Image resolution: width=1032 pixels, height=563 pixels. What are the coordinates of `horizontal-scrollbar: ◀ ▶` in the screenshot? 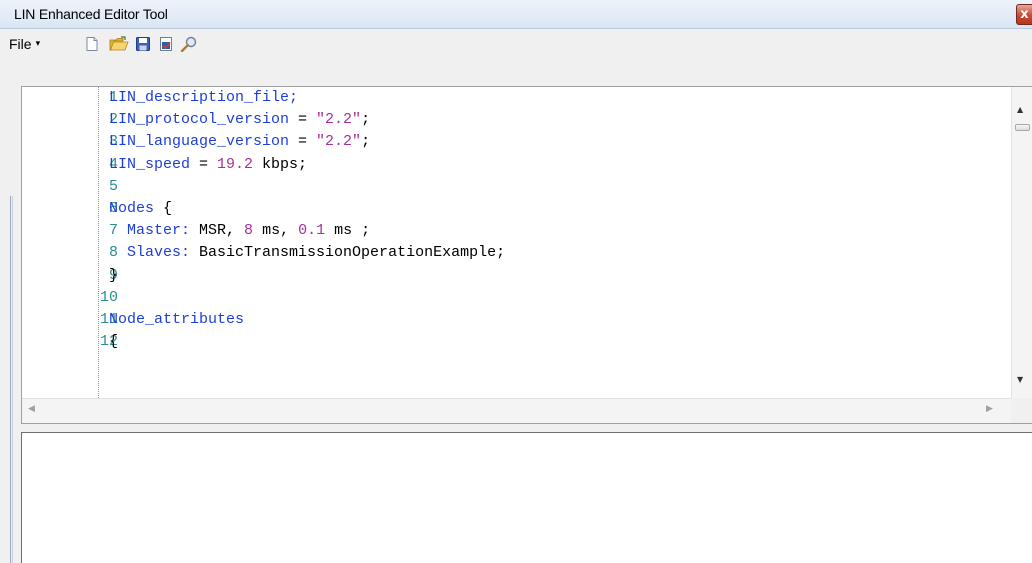 It's located at (516, 410).